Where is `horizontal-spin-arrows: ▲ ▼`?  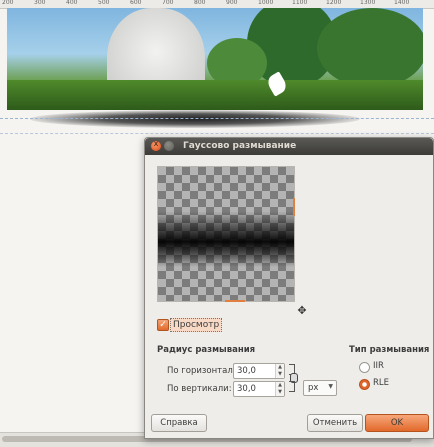
horizontal-spin-arrows: ▲ ▼ is located at coordinates (279, 371).